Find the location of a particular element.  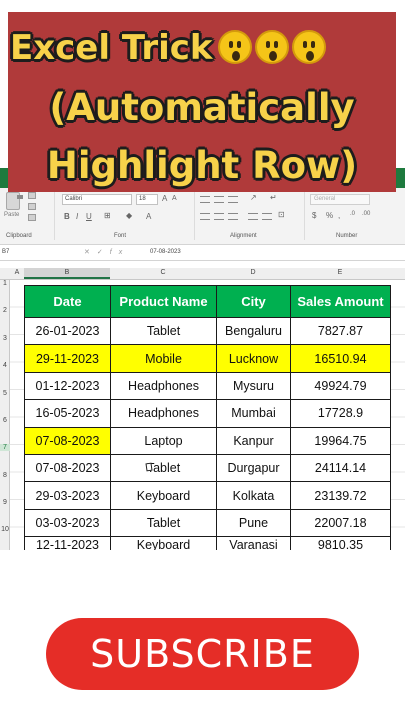

header-product-name: Product Name is located at coordinates (163, 301).